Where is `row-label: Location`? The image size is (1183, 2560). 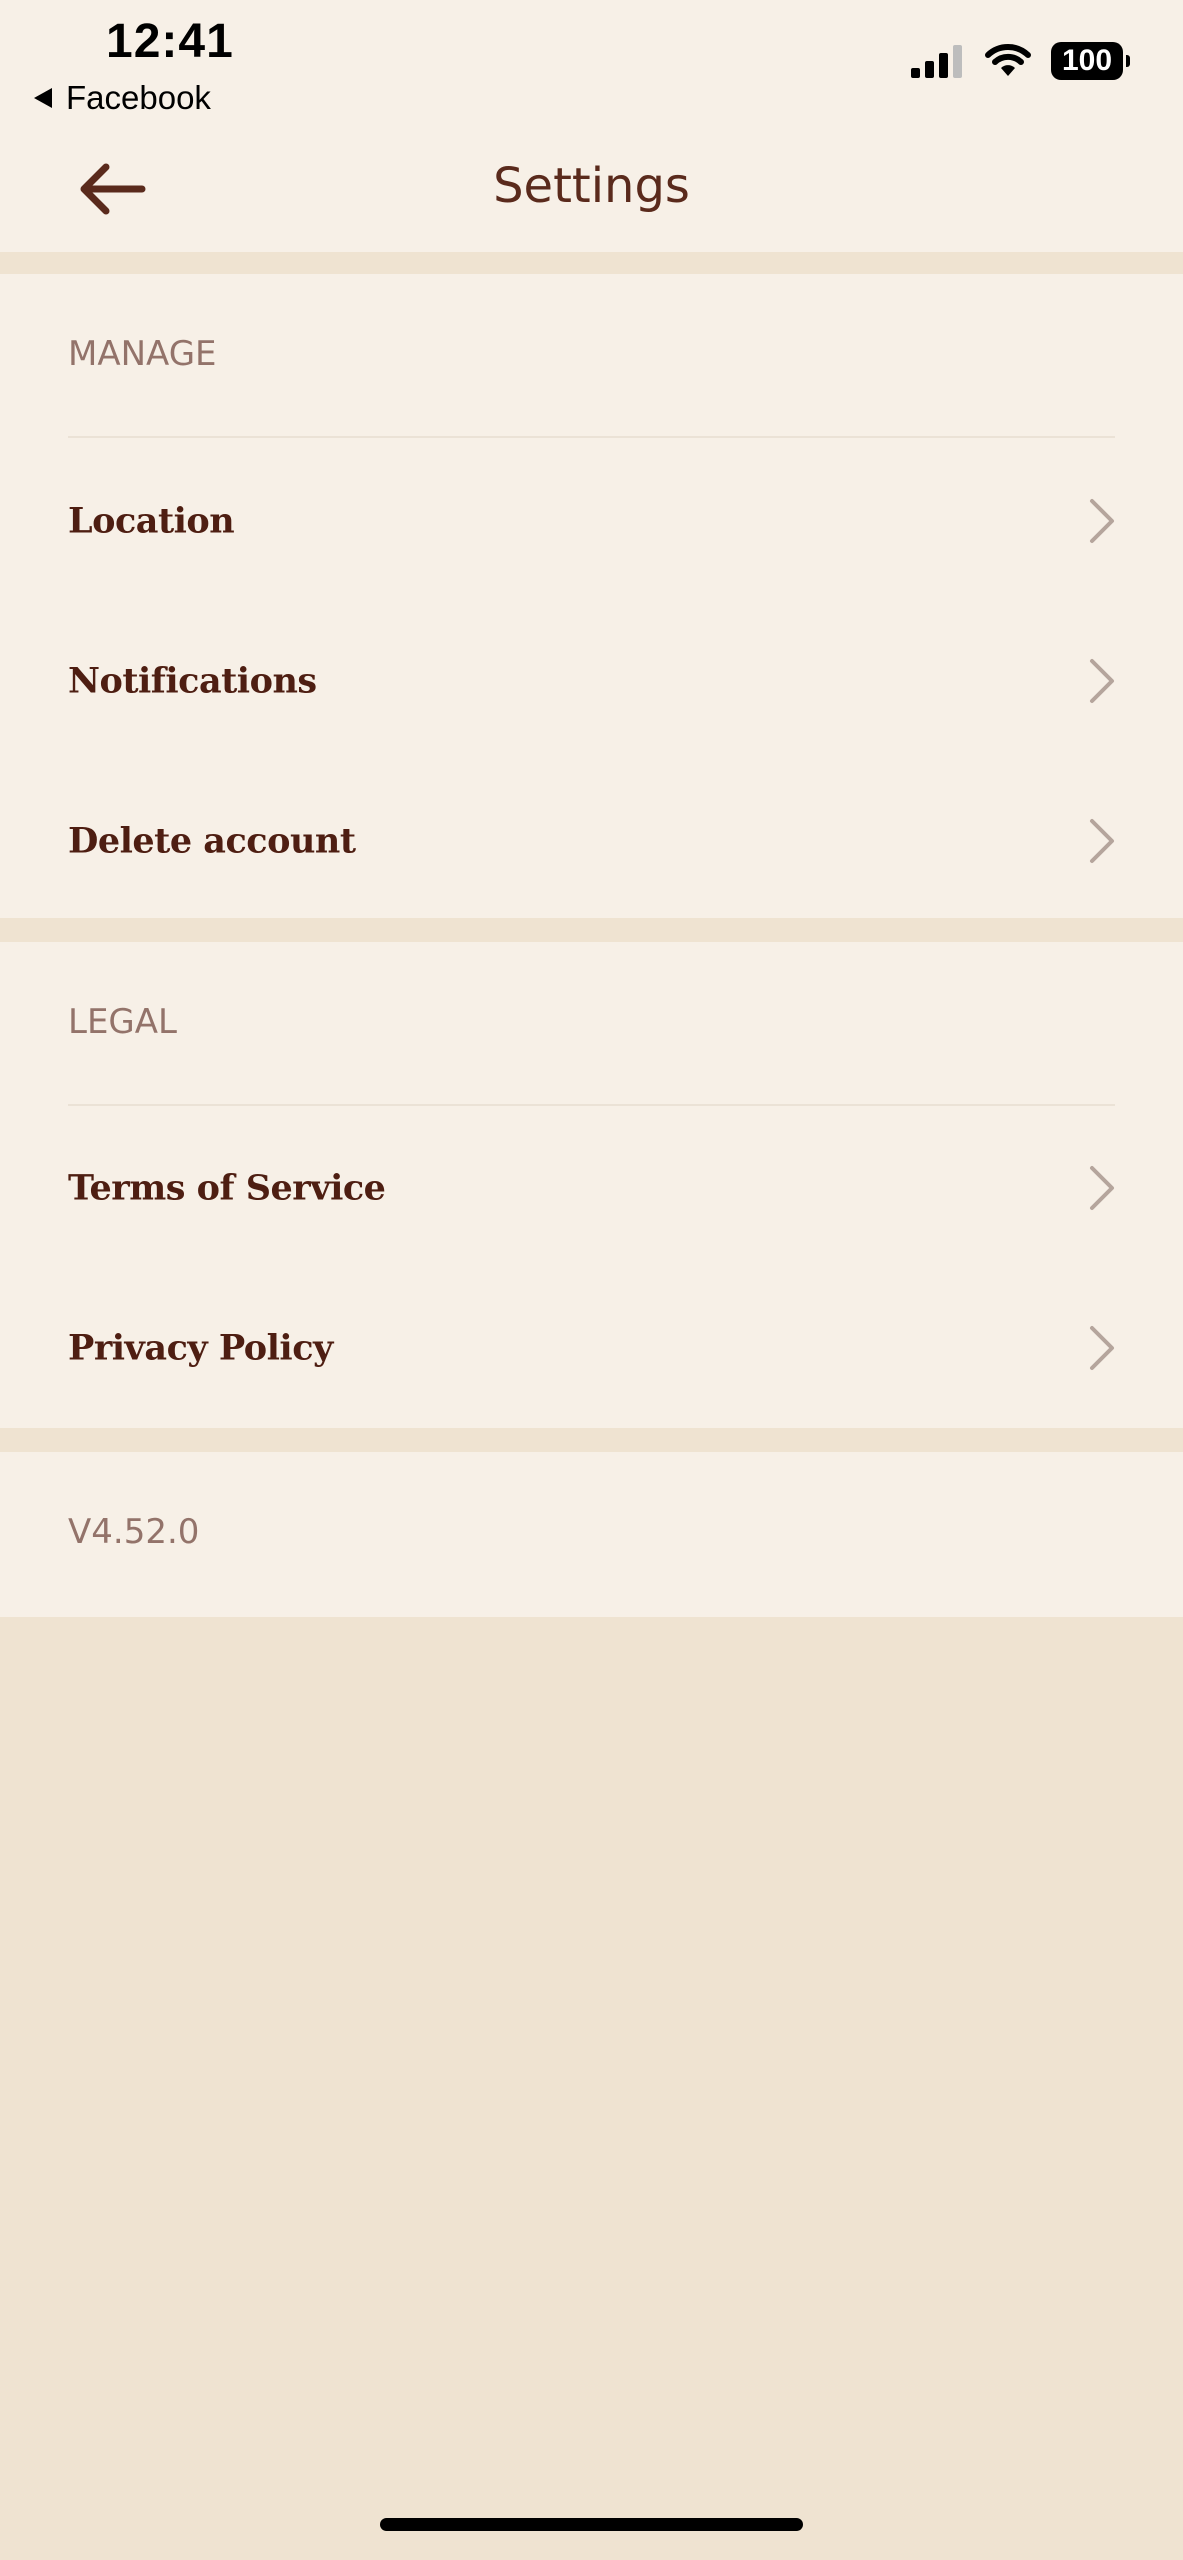
row-label: Location is located at coordinates (151, 521).